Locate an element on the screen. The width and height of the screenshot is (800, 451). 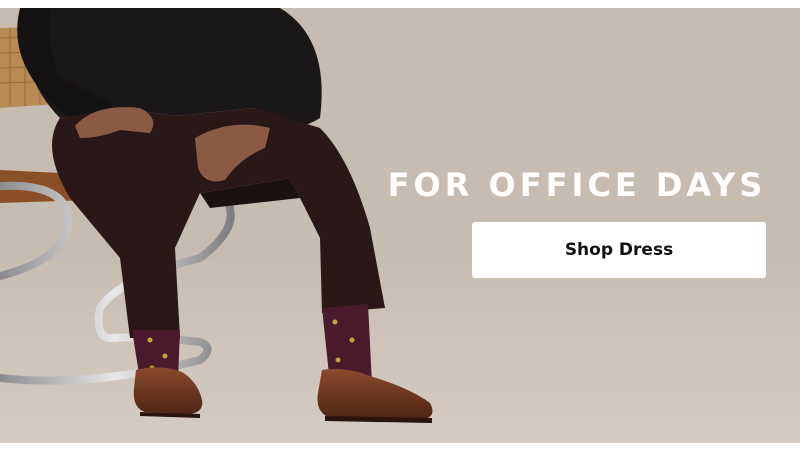
sweater is located at coordinates (171, 70).